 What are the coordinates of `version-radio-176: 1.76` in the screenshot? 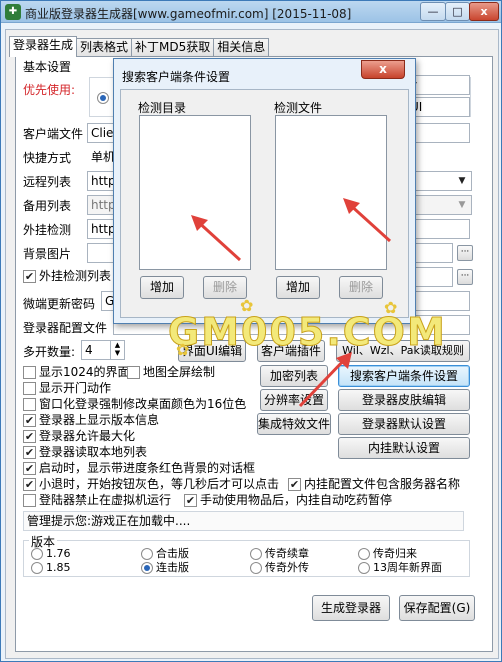 It's located at (51, 554).